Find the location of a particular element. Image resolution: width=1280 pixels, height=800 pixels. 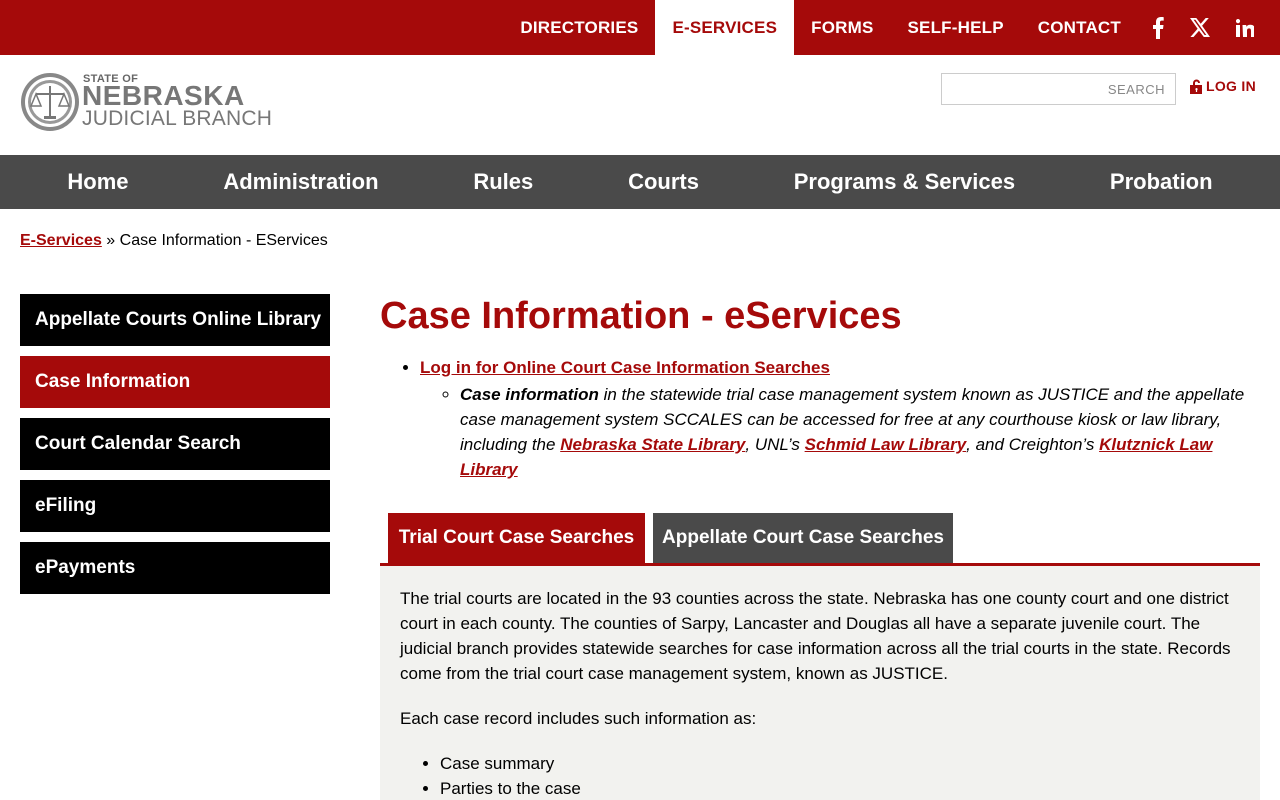

login-link: LOG IN is located at coordinates (1223, 86).